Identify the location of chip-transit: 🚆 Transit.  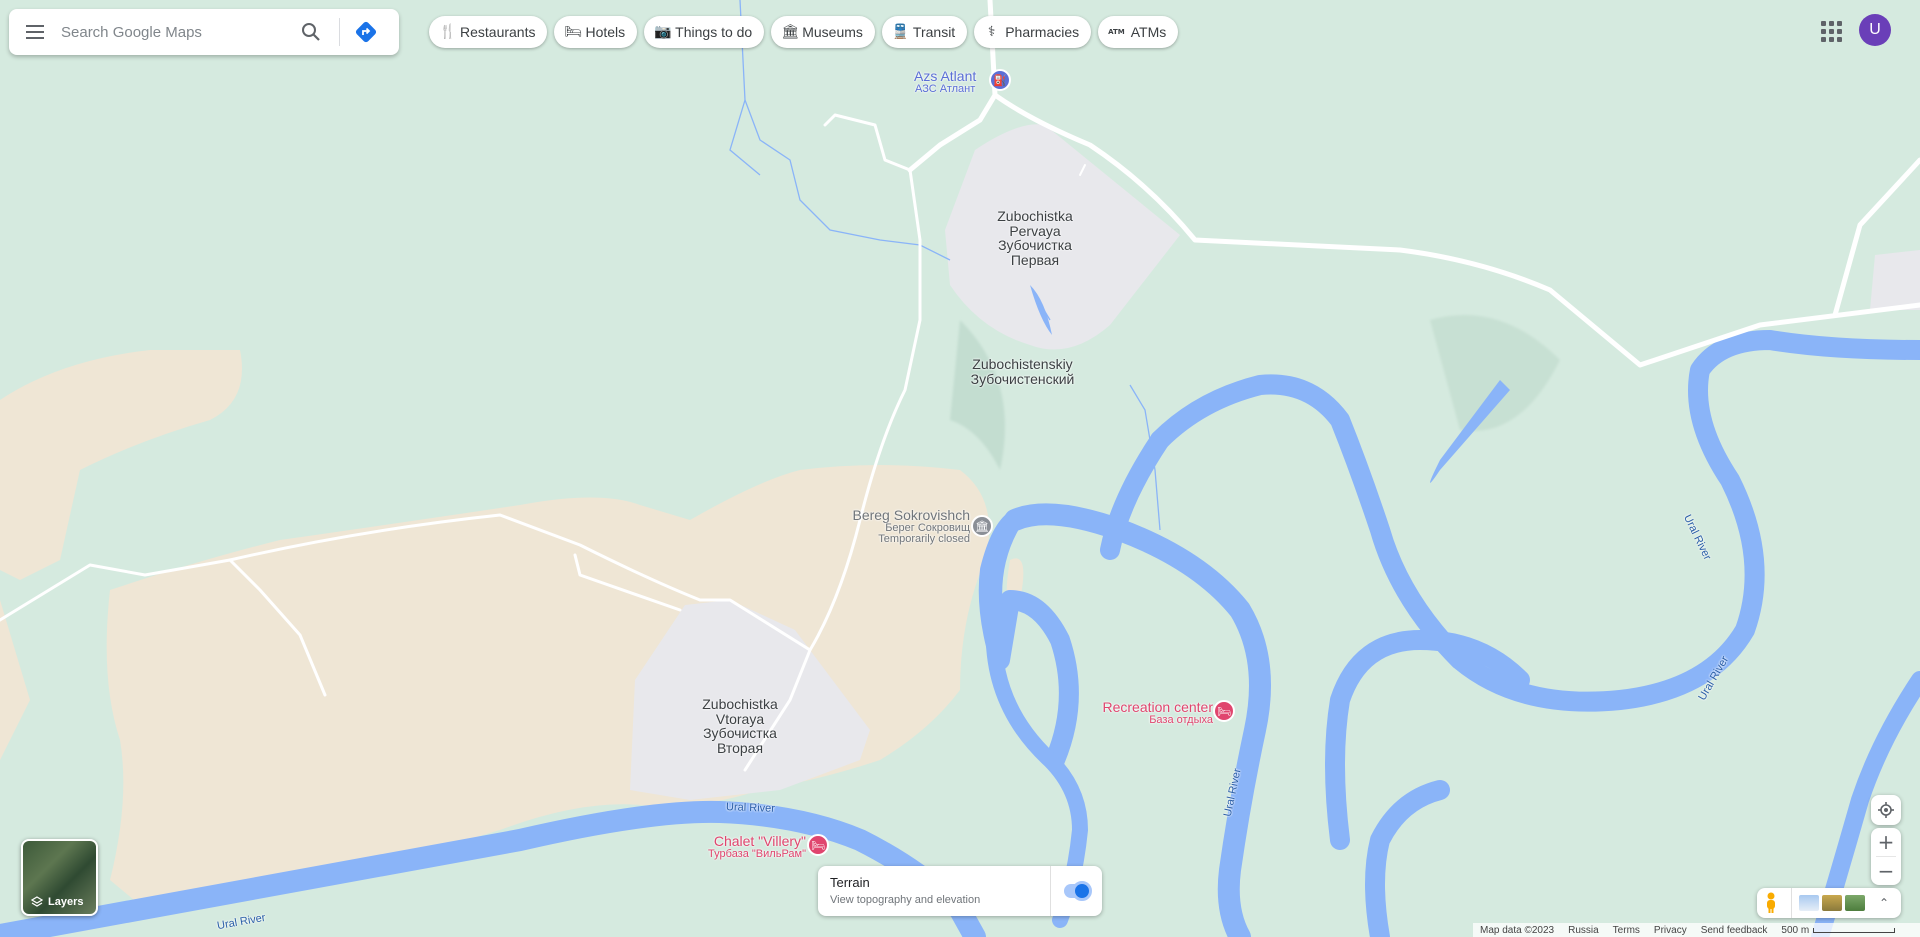
(924, 32).